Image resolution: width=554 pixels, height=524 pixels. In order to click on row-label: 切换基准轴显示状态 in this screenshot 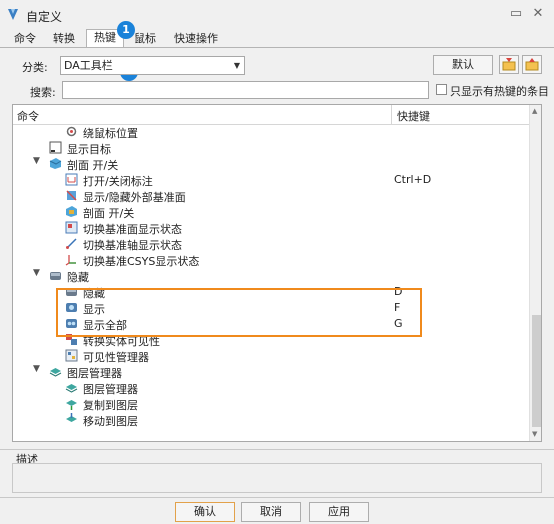, I will do `click(132, 245)`.